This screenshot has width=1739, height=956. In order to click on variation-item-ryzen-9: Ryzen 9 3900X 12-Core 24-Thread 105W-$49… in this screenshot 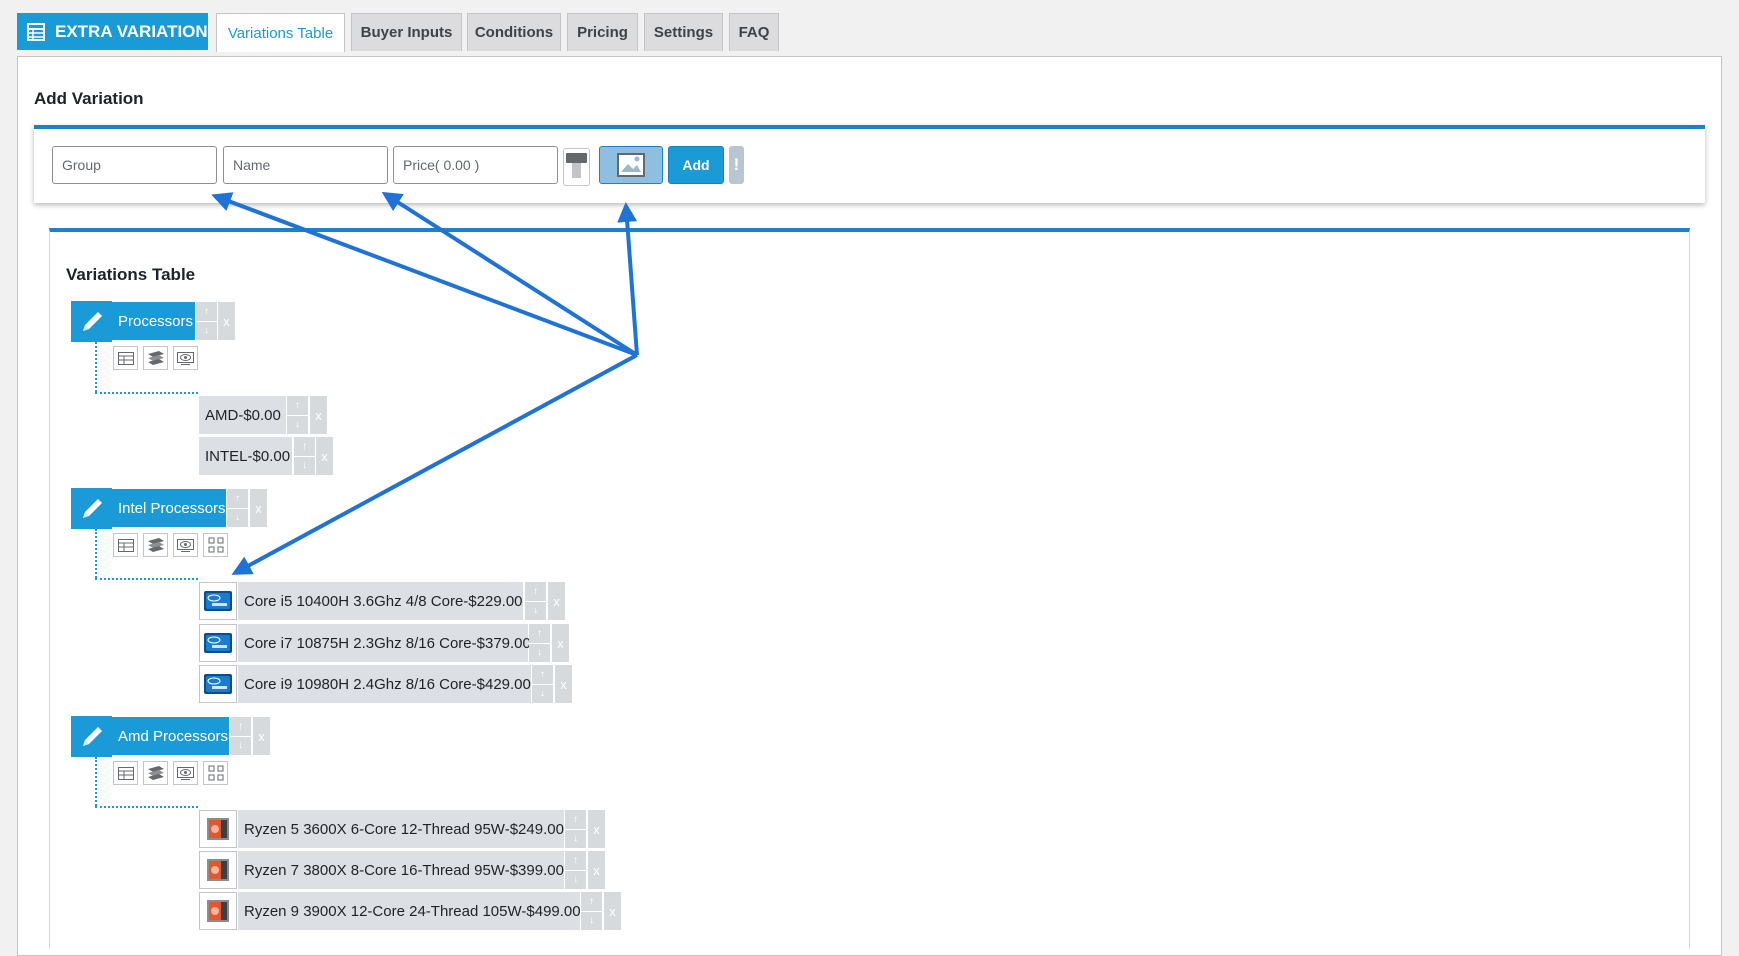, I will do `click(409, 911)`.